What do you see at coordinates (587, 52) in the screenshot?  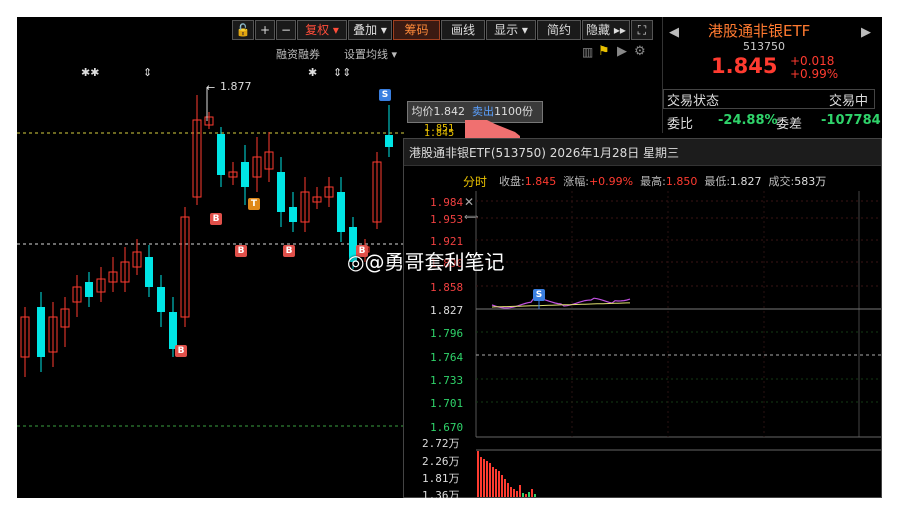 I see `bar-chart-icon: ▥` at bounding box center [587, 52].